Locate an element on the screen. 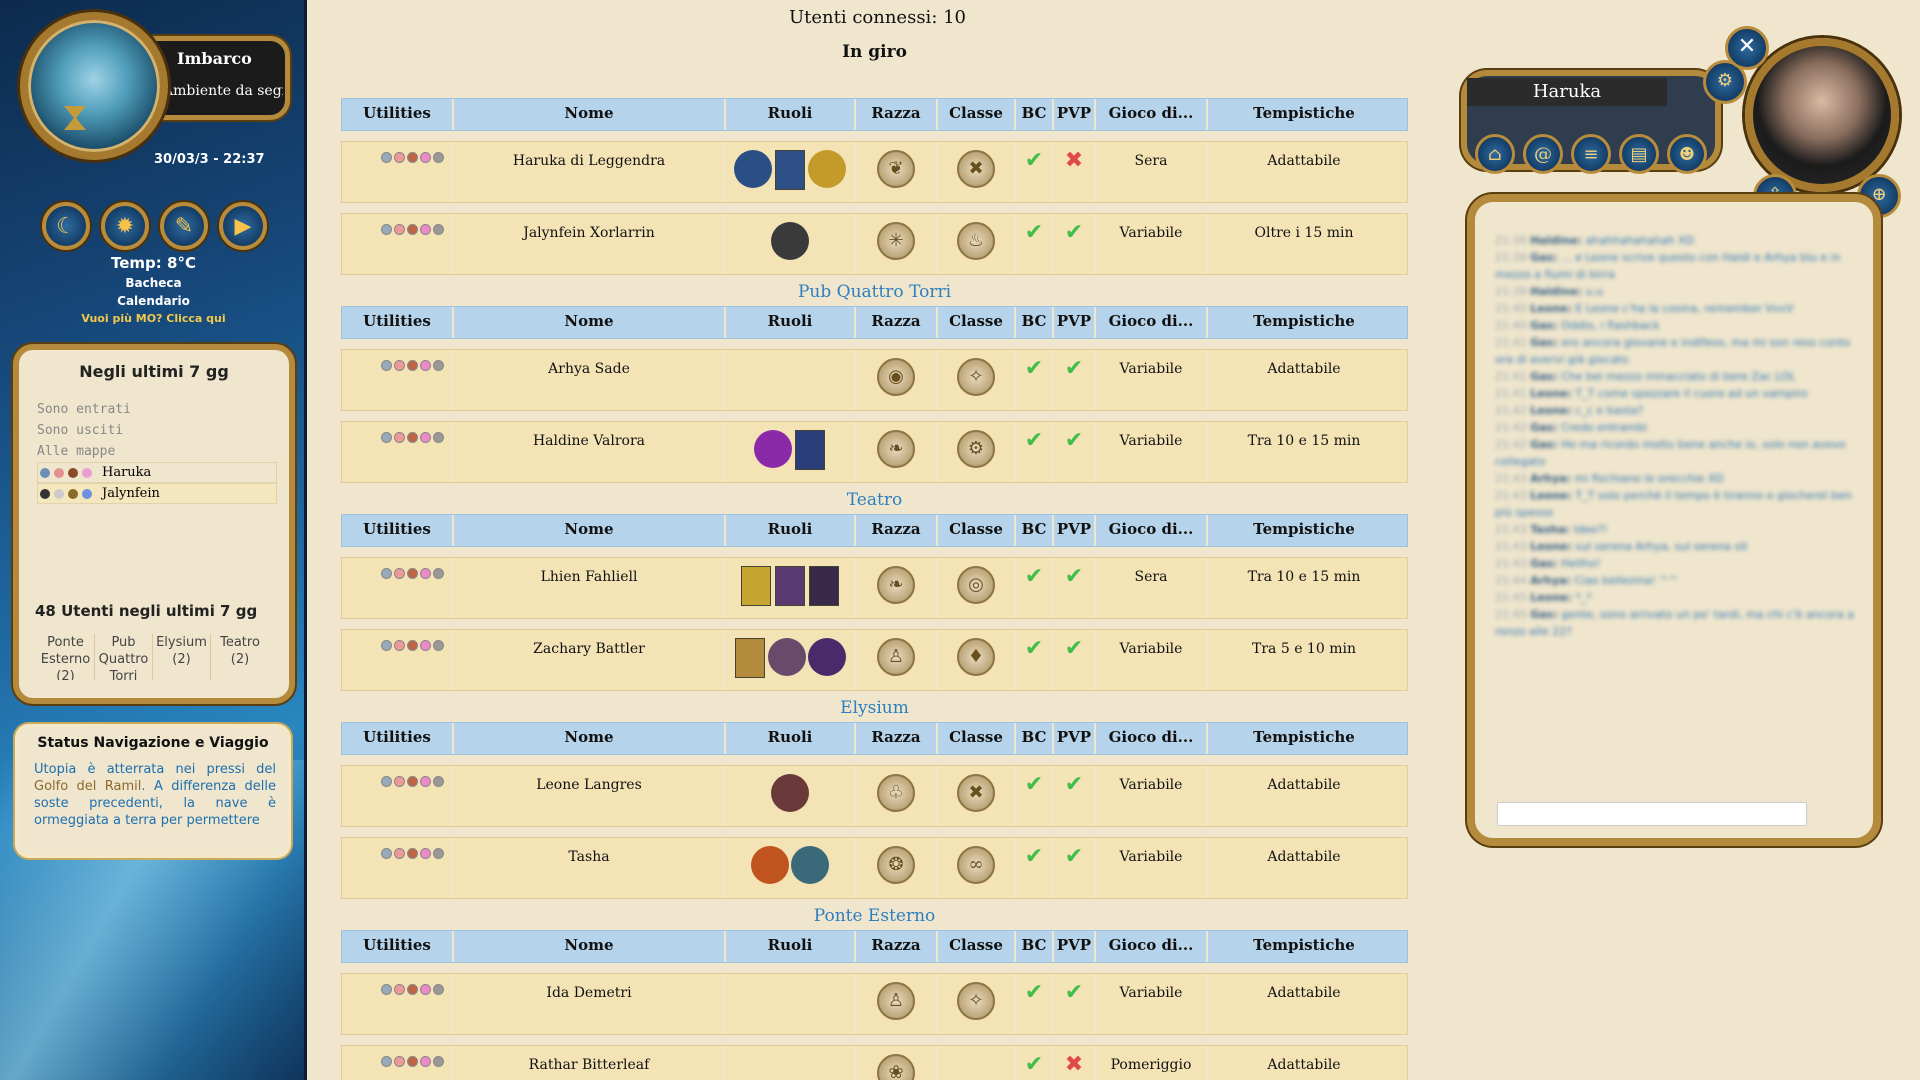 This screenshot has height=1080, width=1920. race-icon: ♧ is located at coordinates (896, 793).